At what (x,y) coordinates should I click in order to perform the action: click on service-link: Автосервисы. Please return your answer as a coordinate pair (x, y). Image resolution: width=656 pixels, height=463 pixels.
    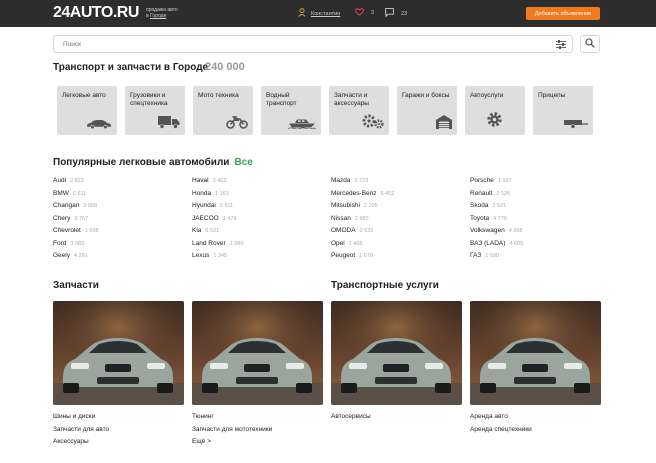
    Looking at the image, I should click on (351, 419).